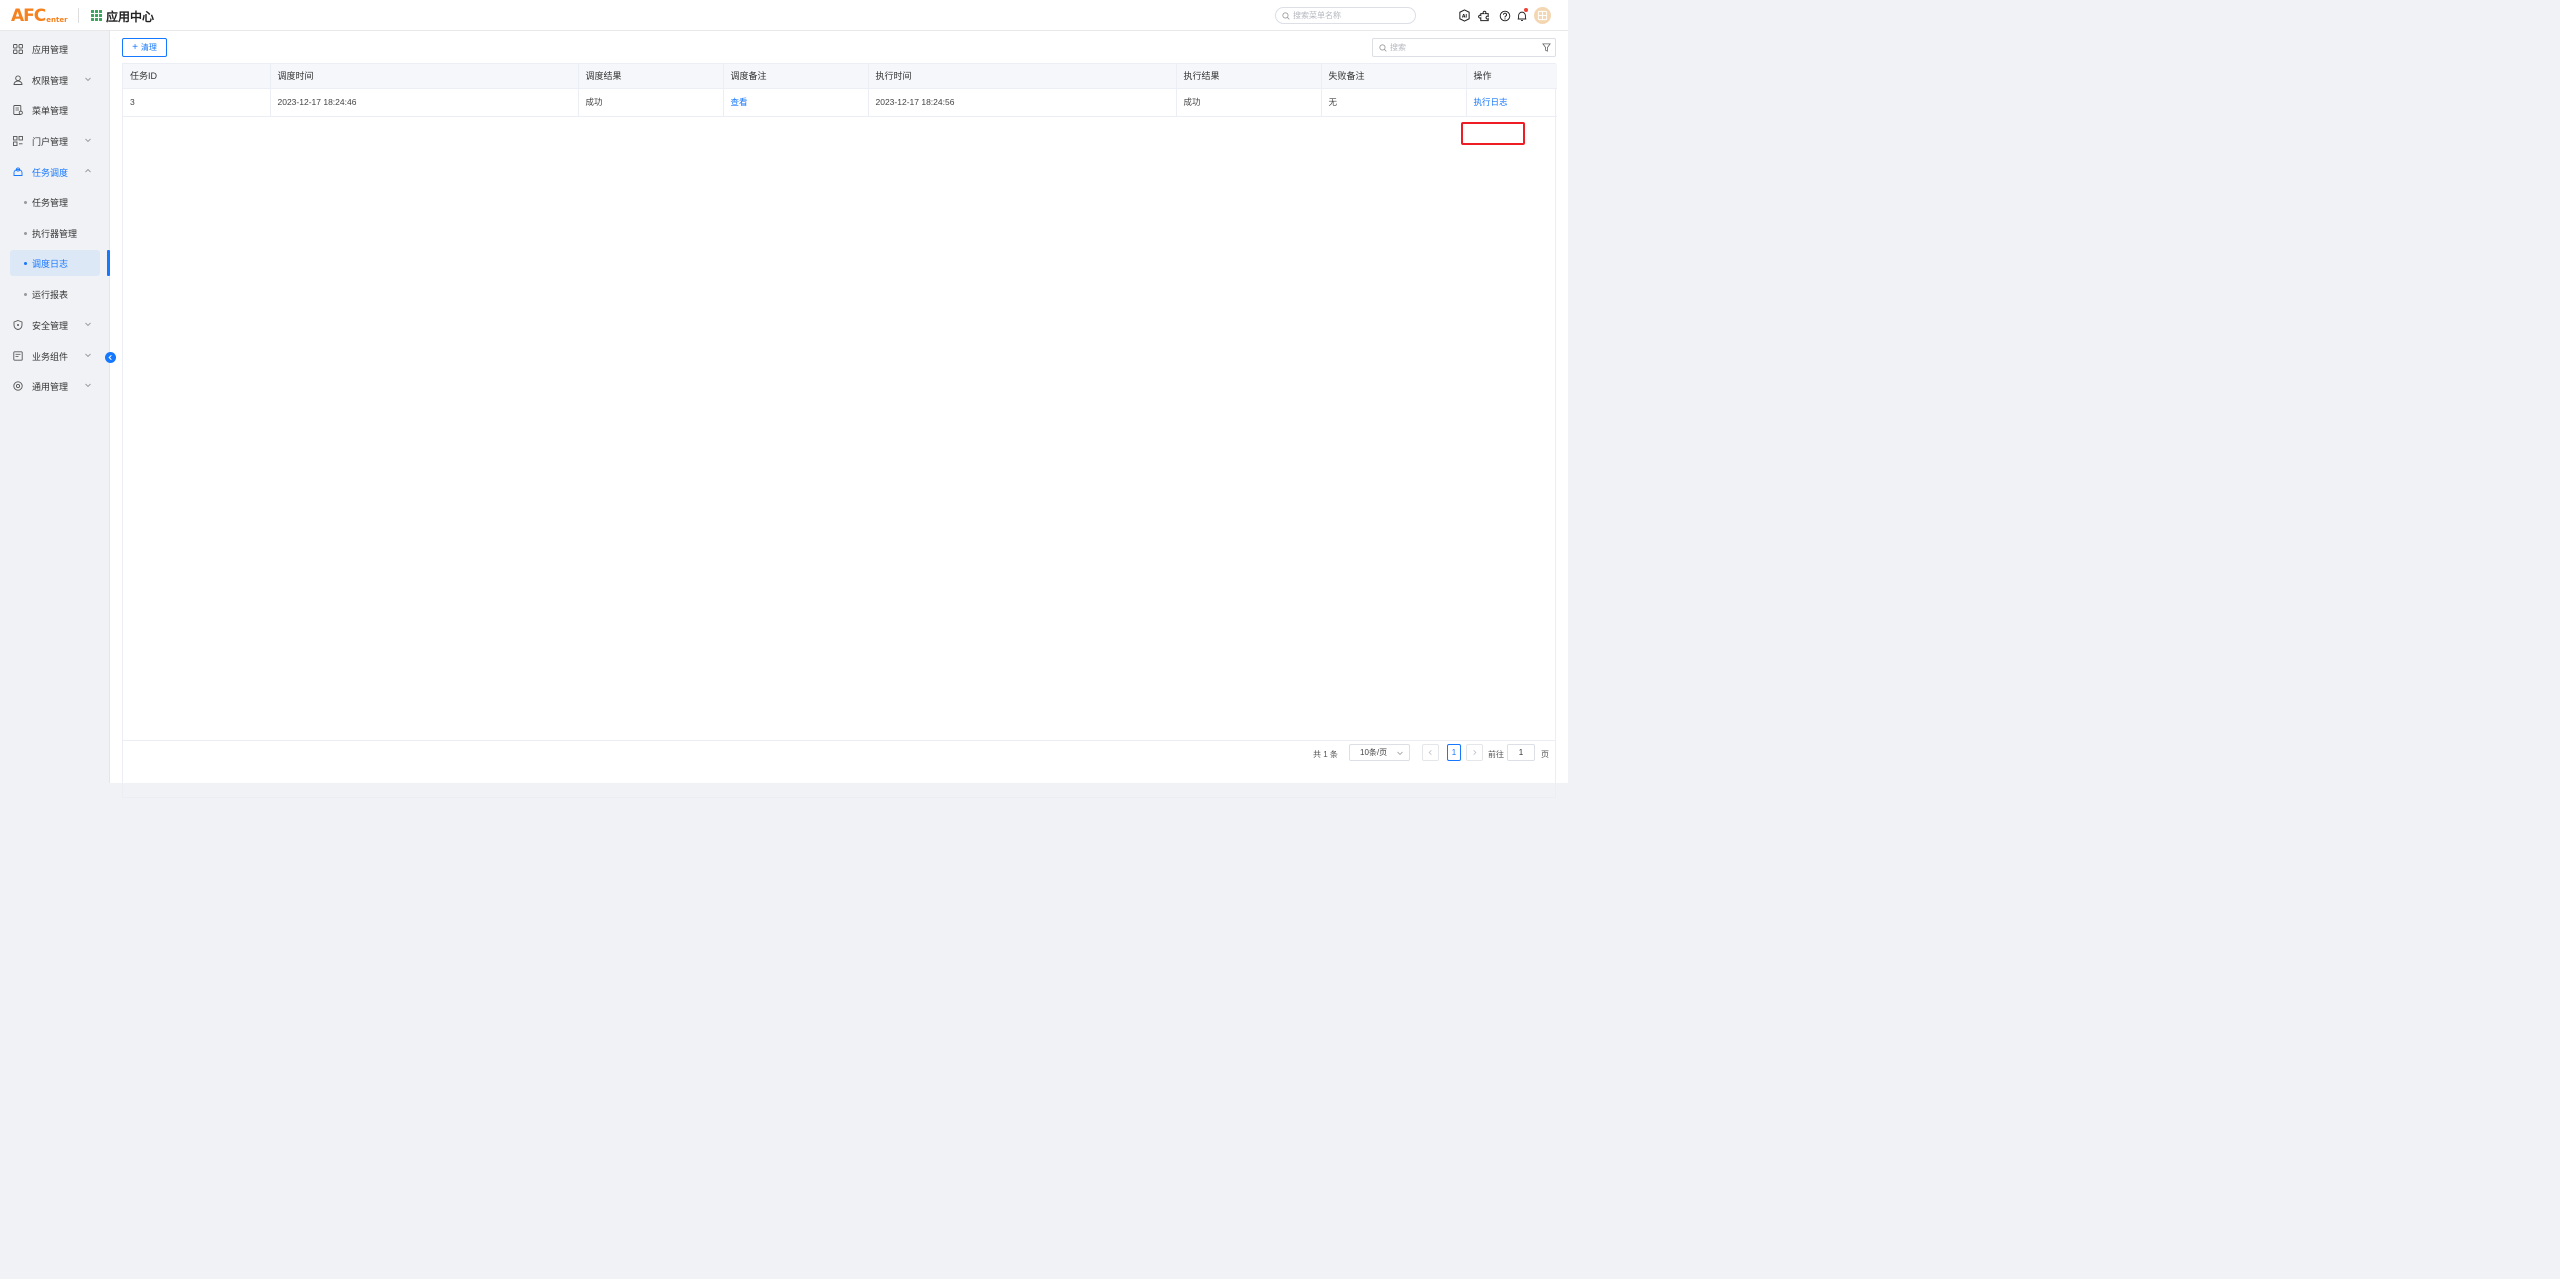  What do you see at coordinates (1504, 15) in the screenshot?
I see `help-icon` at bounding box center [1504, 15].